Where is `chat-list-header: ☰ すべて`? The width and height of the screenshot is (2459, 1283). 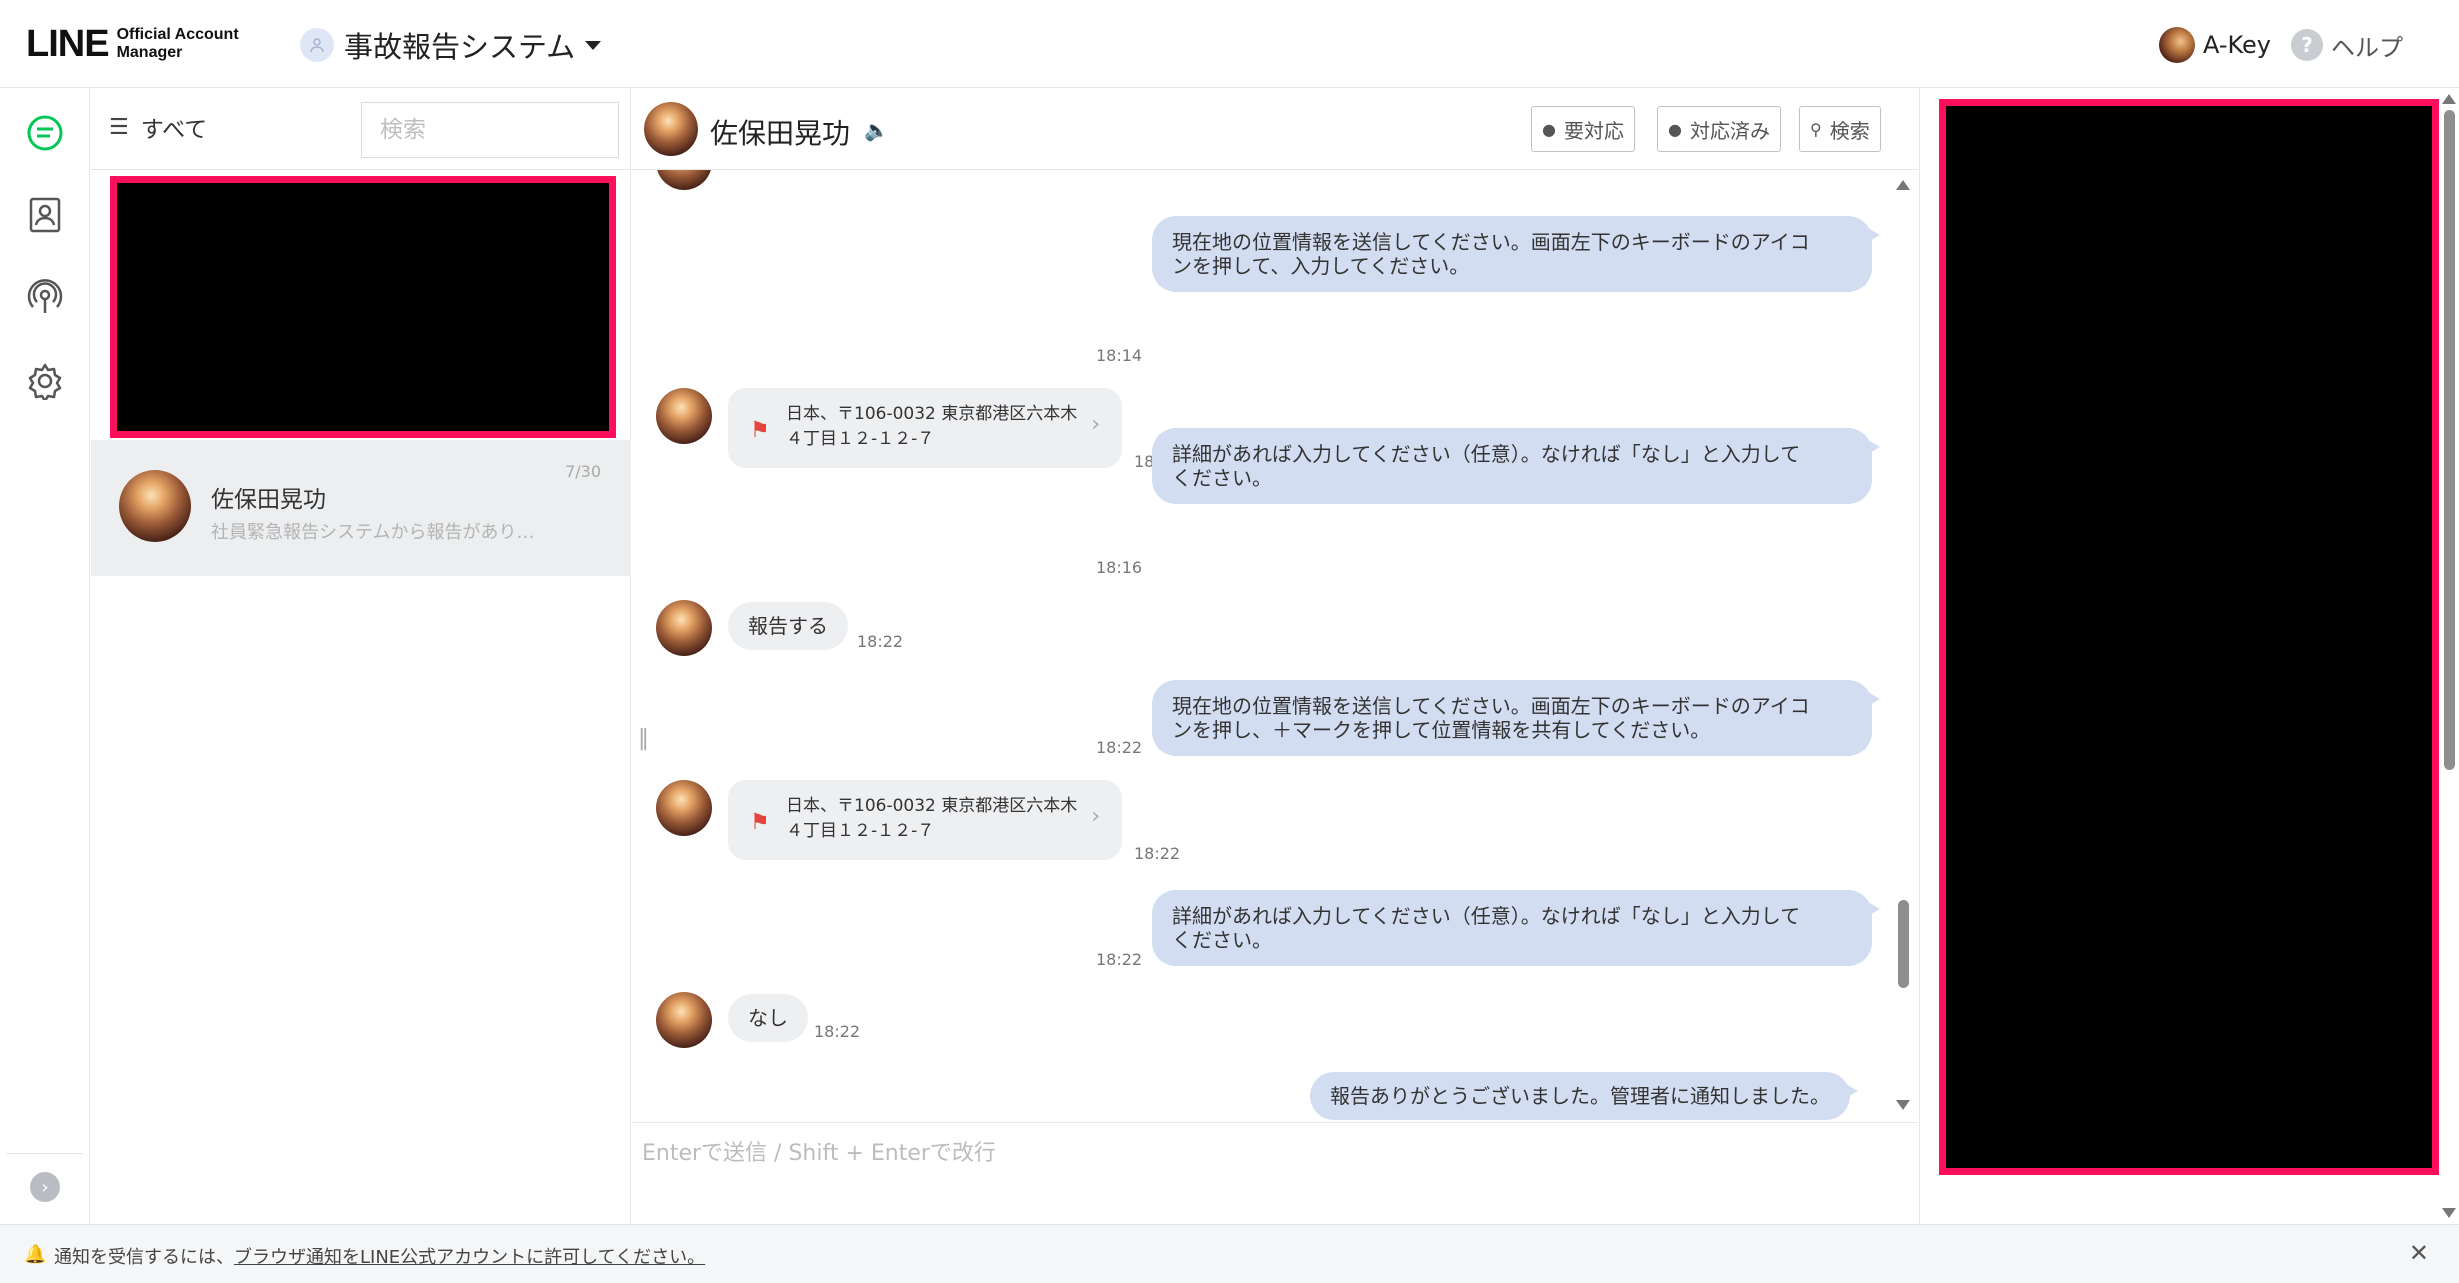 chat-list-header: ☰ すべて is located at coordinates (361, 129).